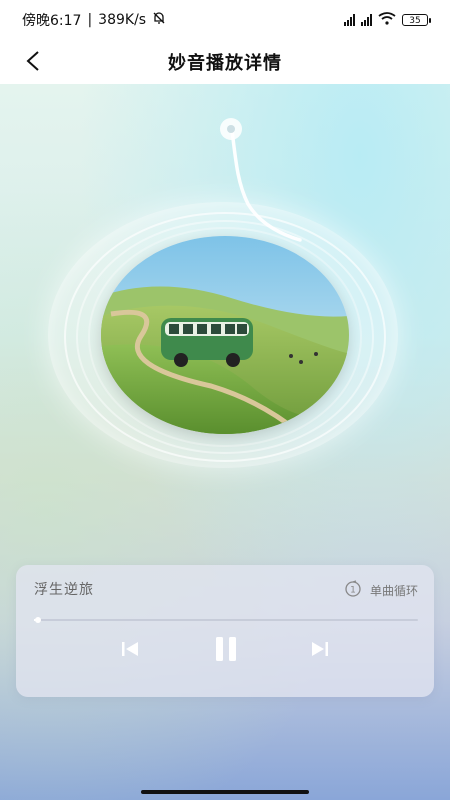 The height and width of the screenshot is (800, 450). I want to click on signal-1-icon, so click(349, 20).